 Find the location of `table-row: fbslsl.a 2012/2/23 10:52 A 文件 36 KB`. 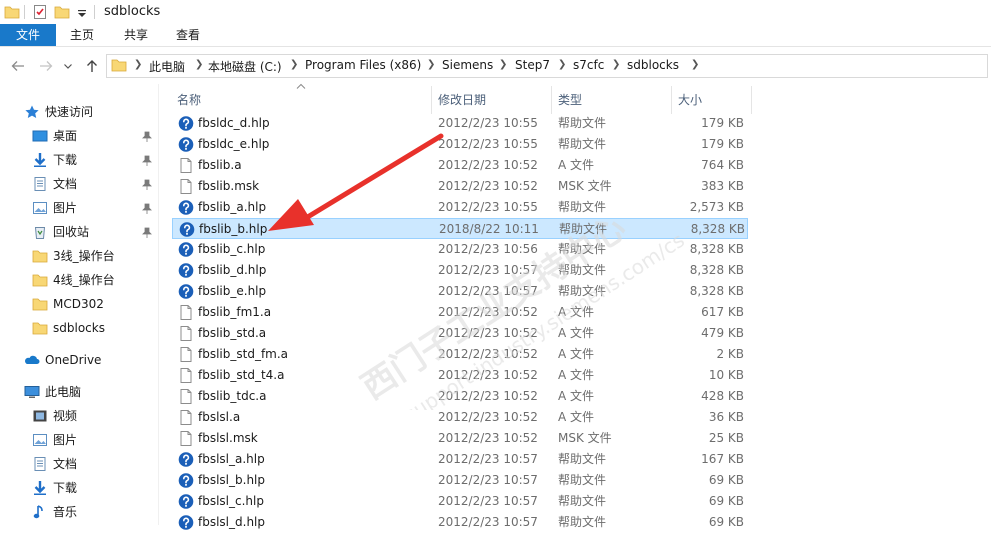

table-row: fbslsl.a 2012/2/23 10:52 A 文件 36 KB is located at coordinates (460, 417).